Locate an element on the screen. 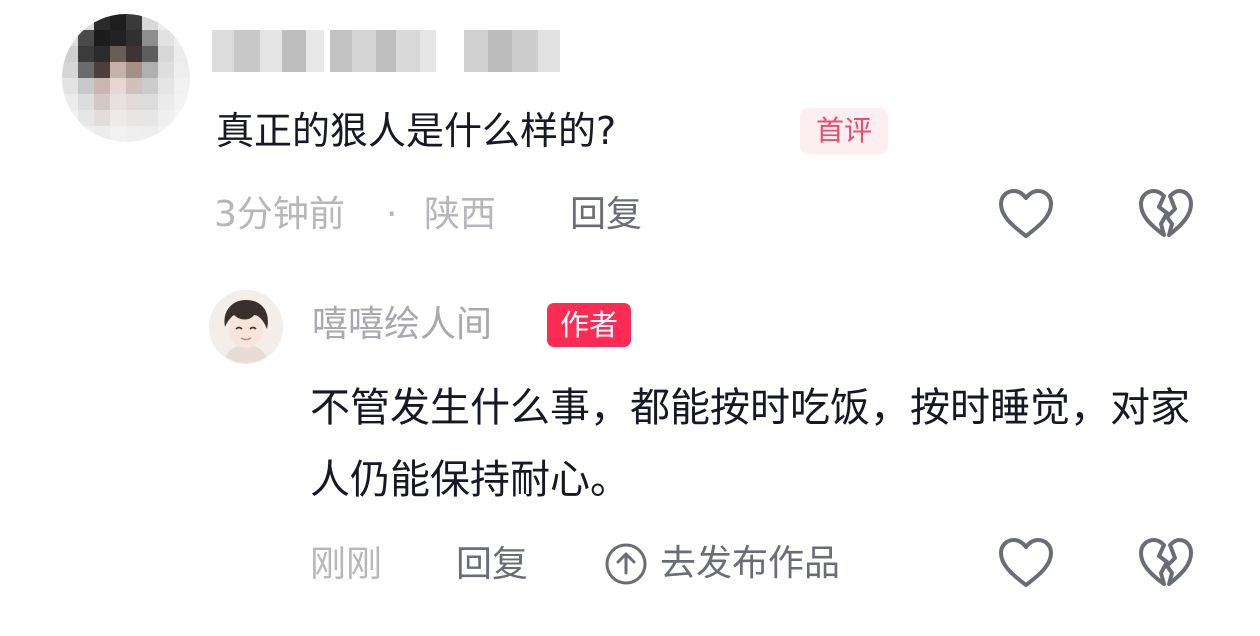  commenter-name-blurred is located at coordinates (387, 51).